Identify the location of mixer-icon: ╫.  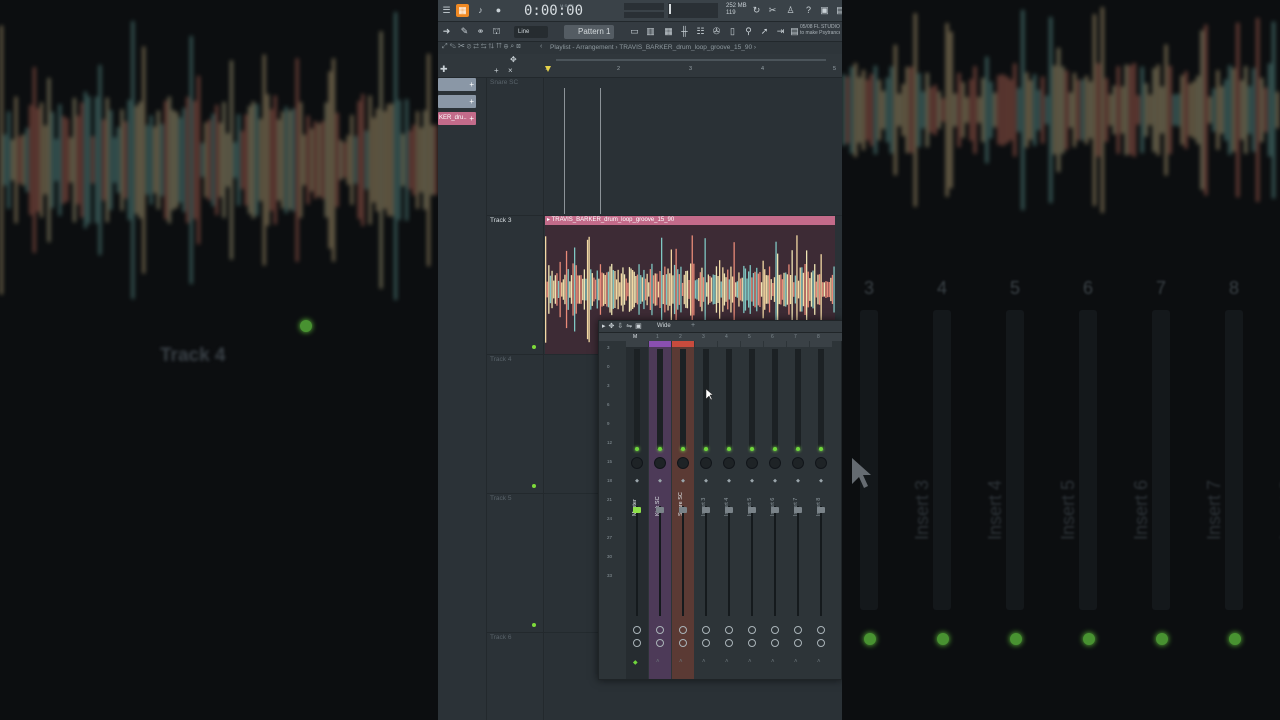
(684, 31).